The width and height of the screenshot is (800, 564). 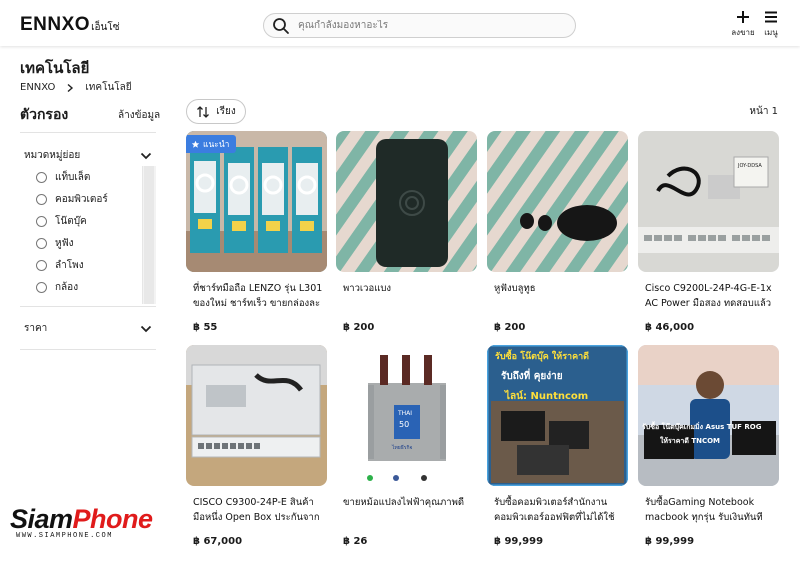 I want to click on product-price: ฿ 67,000, so click(x=218, y=541).